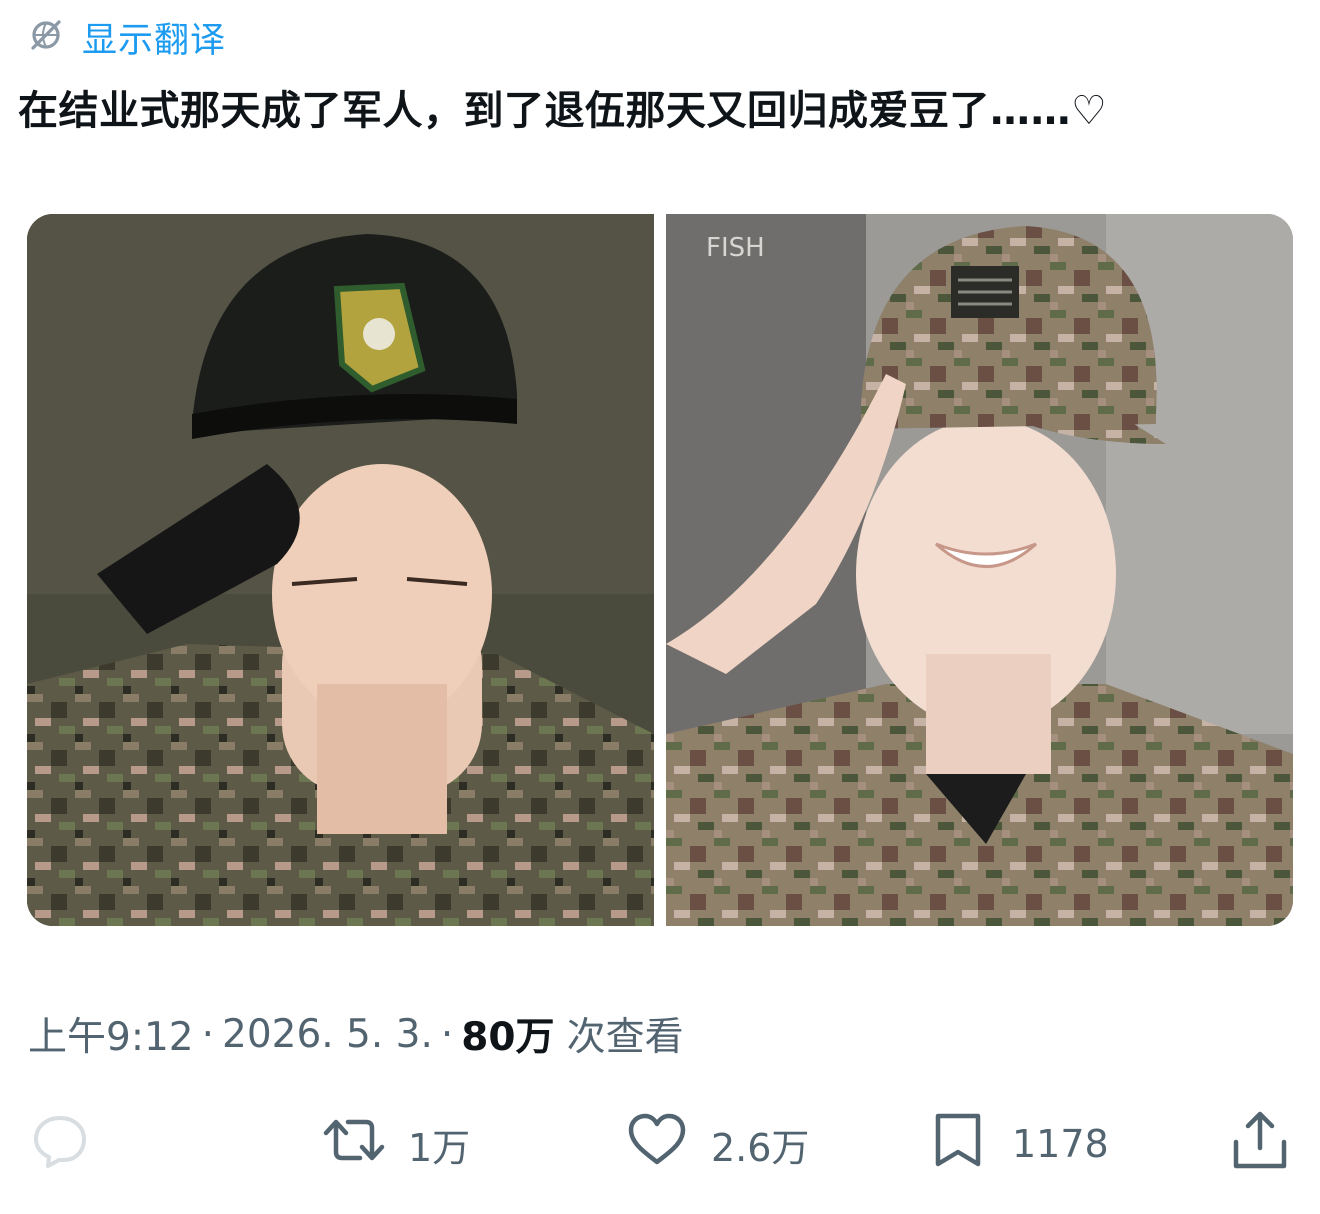 The height and width of the screenshot is (1214, 1320). What do you see at coordinates (327, 1034) in the screenshot?
I see `tweet-date: 2026. 5. 3.` at bounding box center [327, 1034].